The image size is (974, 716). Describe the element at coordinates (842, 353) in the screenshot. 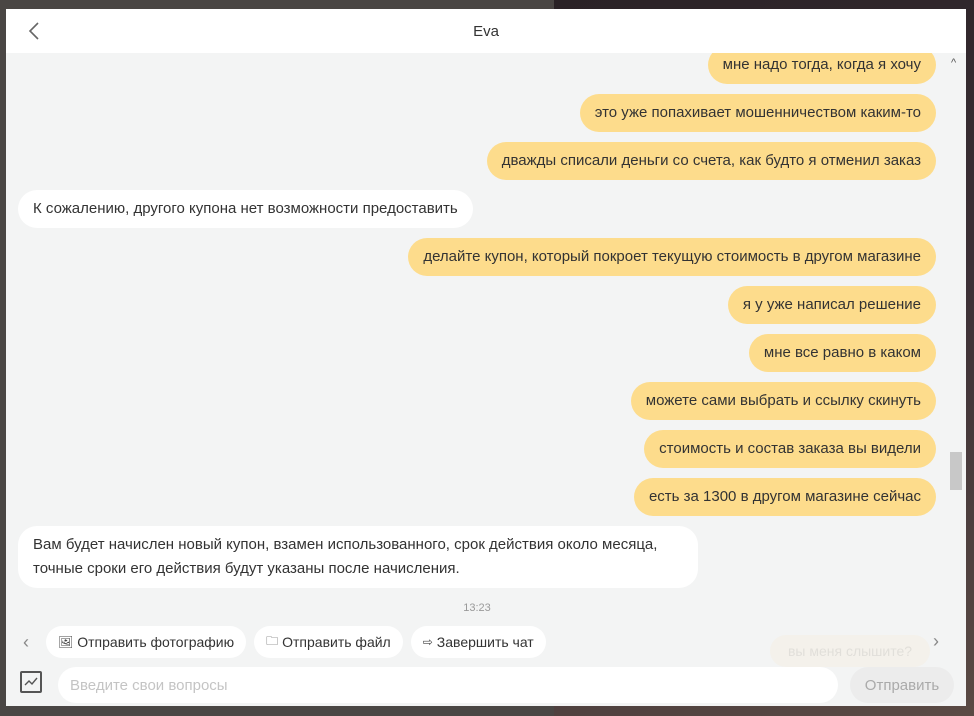

I see `message-bubble: мне все равно в каком` at that location.